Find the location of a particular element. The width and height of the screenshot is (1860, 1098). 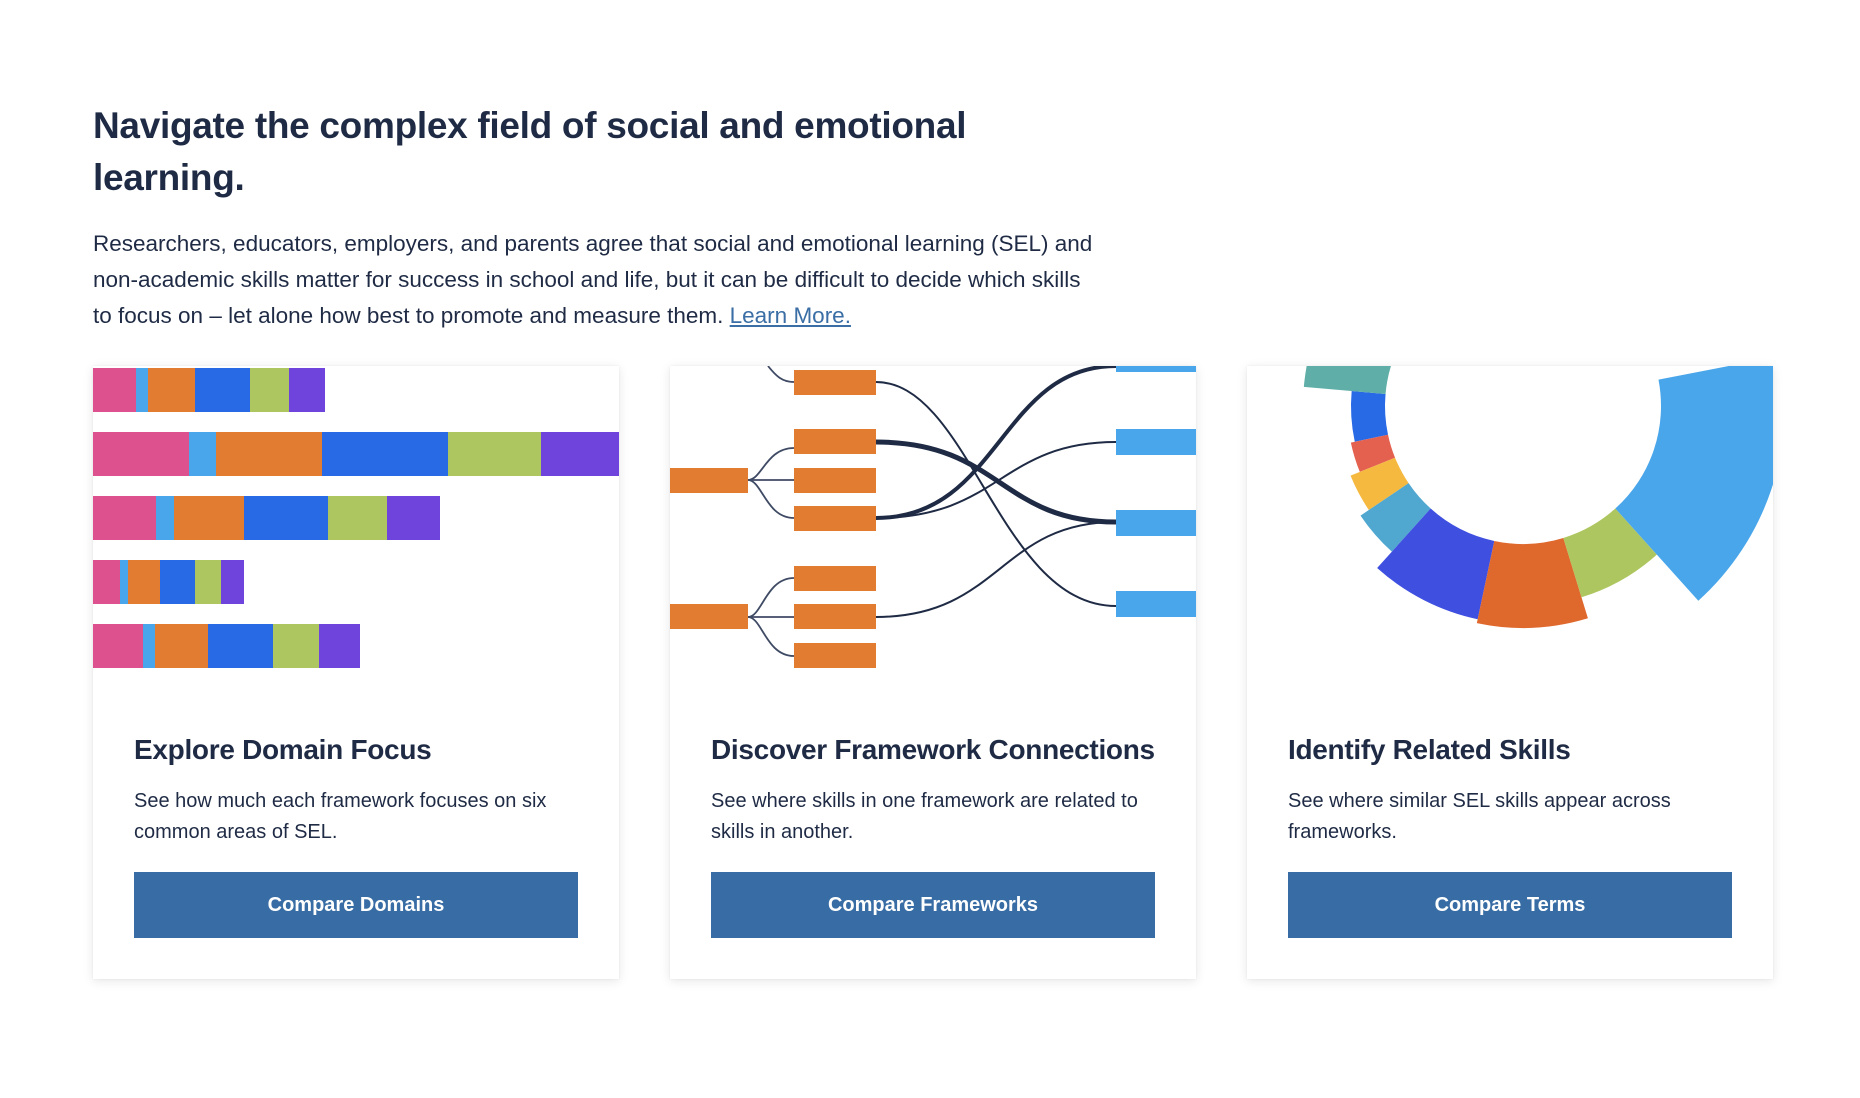

related-skills-illustration is located at coordinates (1538, 497).